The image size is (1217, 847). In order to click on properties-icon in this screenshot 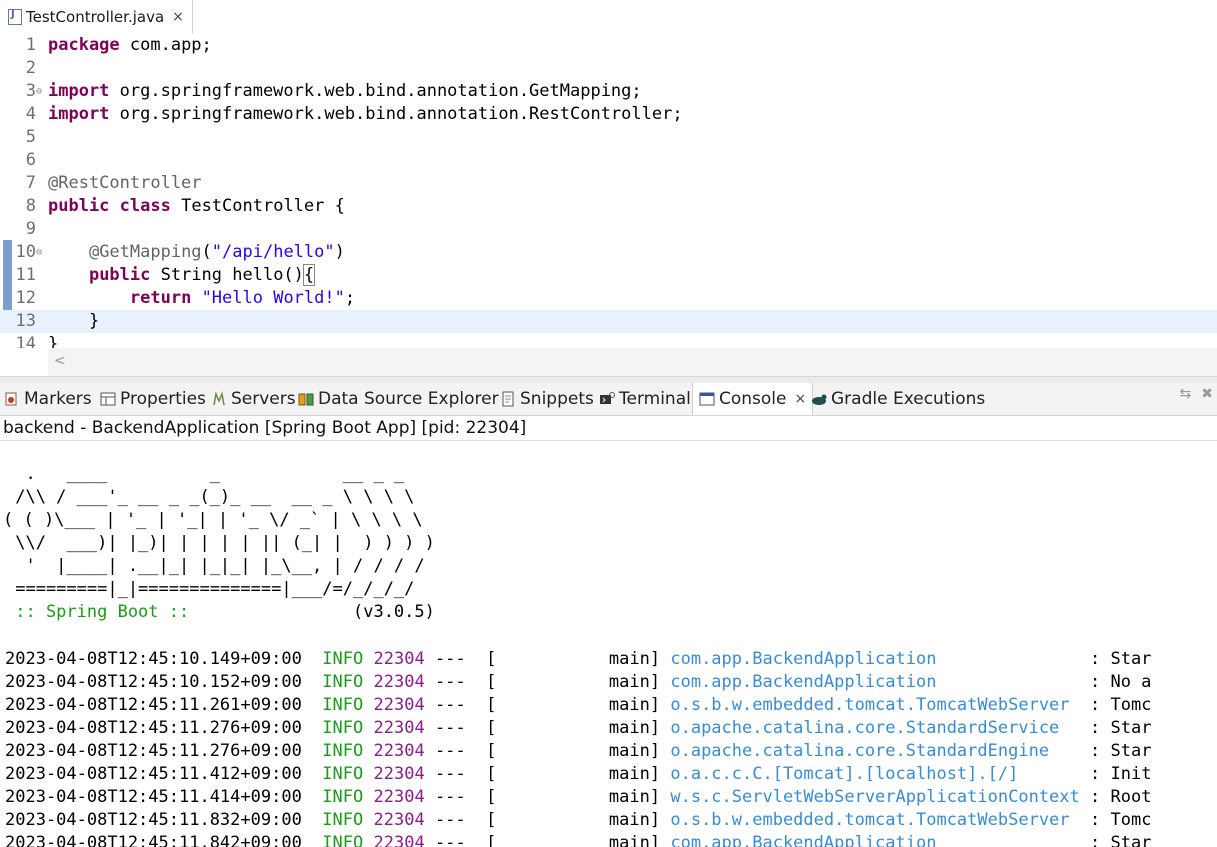, I will do `click(108, 399)`.